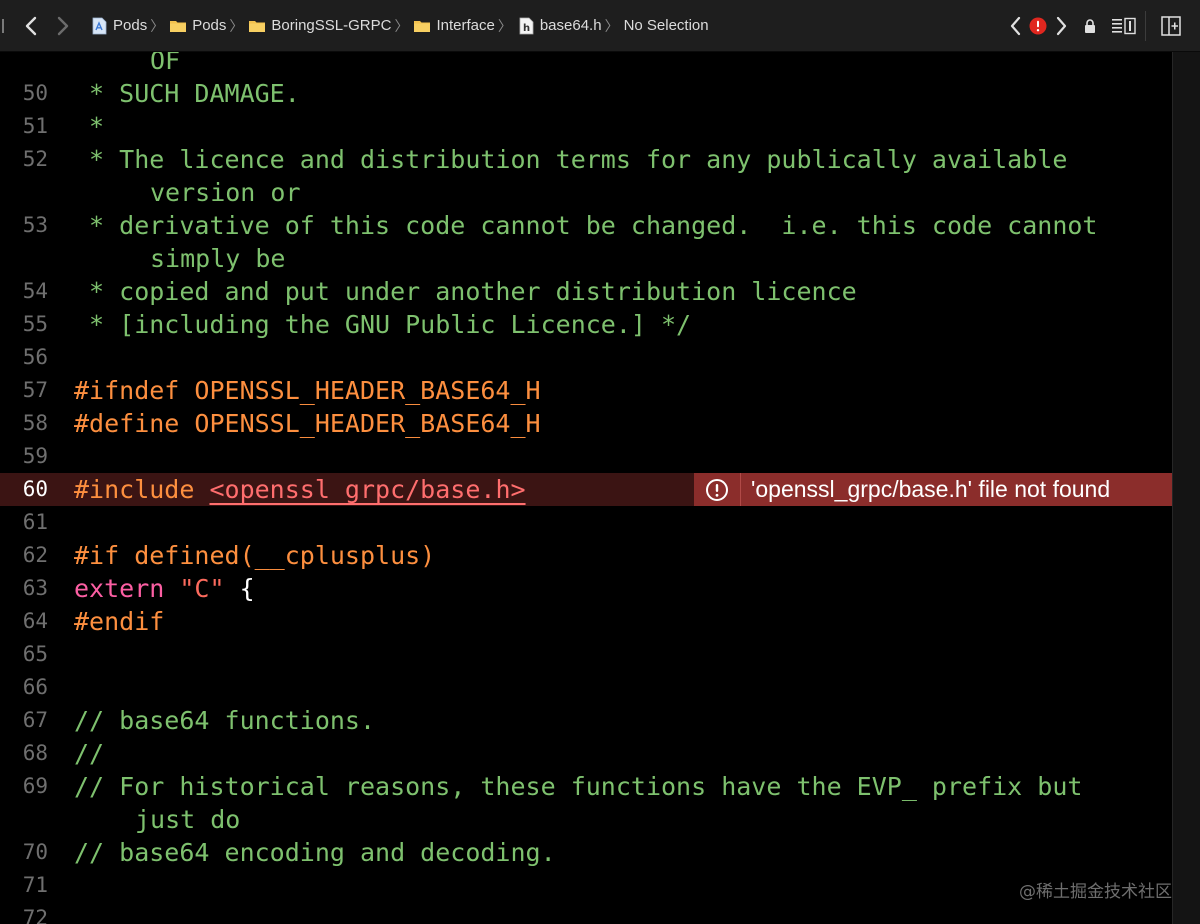 This screenshot has width=1200, height=924. What do you see at coordinates (197, 26) in the screenshot?
I see `breadcrumb-group-pods: Pods` at bounding box center [197, 26].